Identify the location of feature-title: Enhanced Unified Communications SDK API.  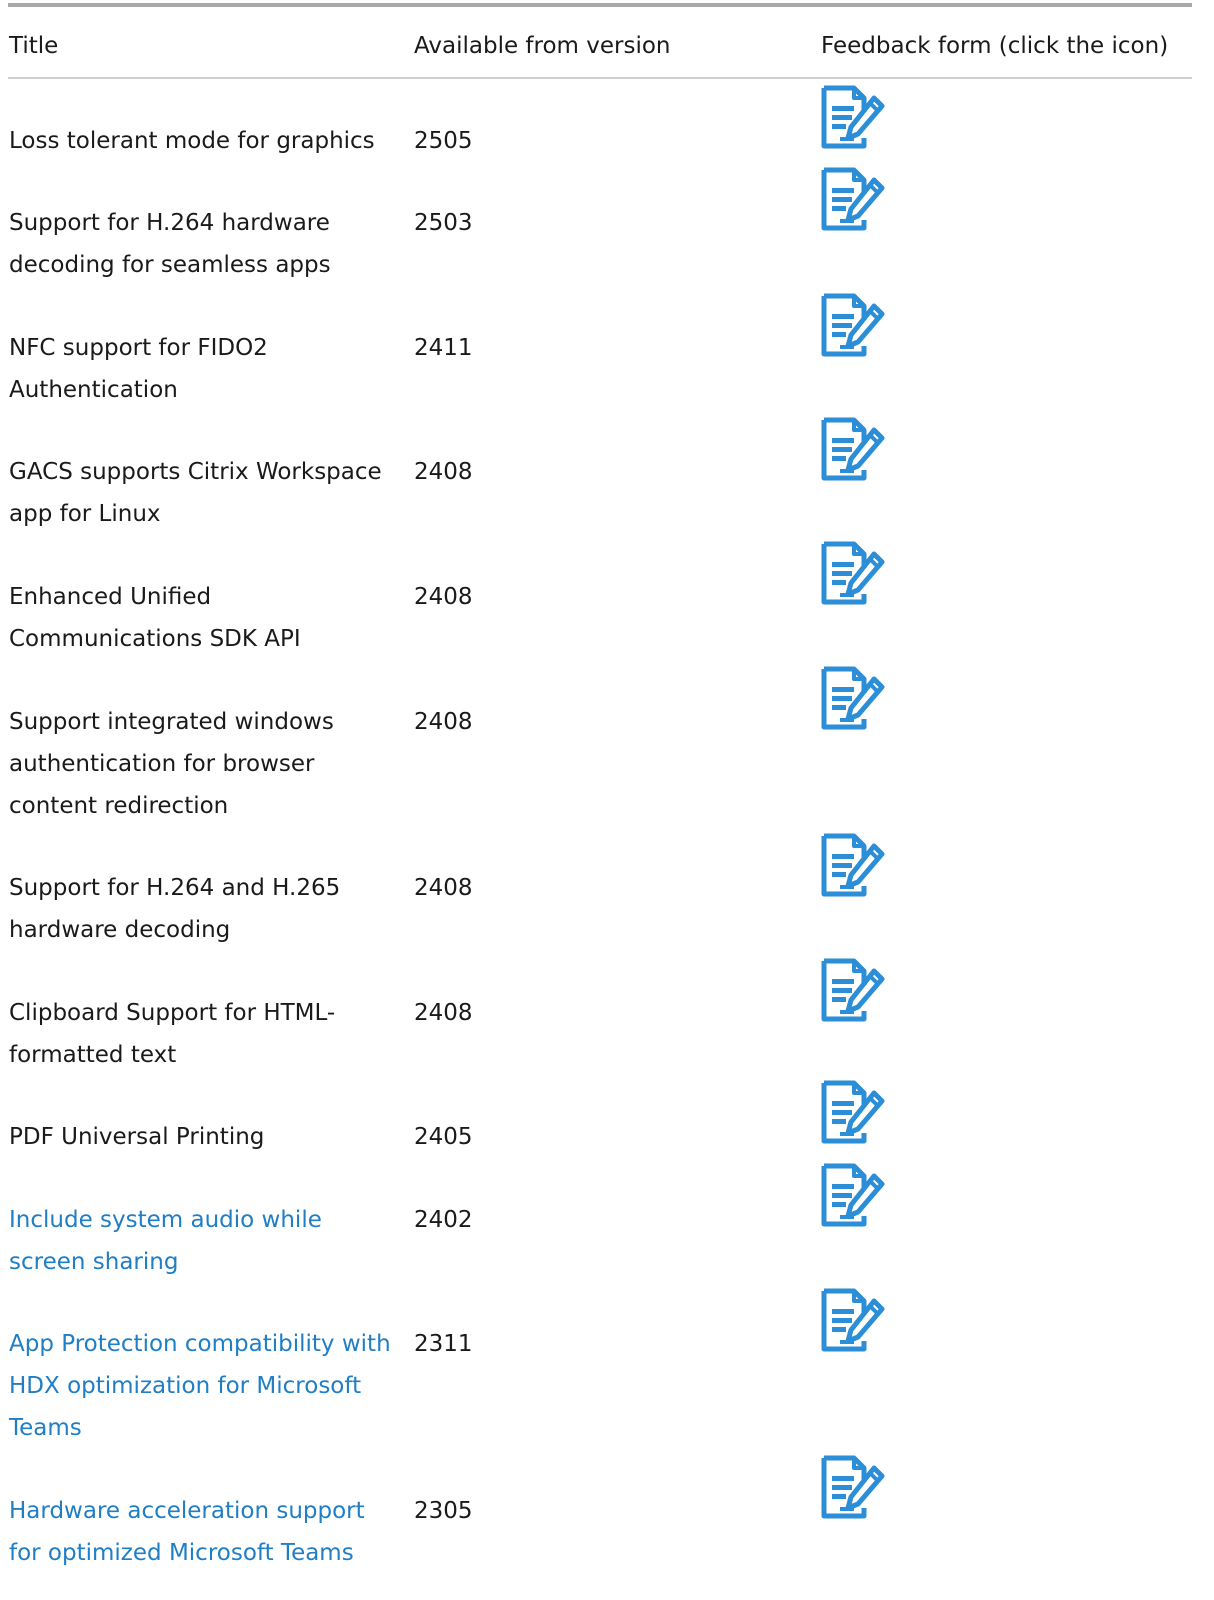
(155, 618).